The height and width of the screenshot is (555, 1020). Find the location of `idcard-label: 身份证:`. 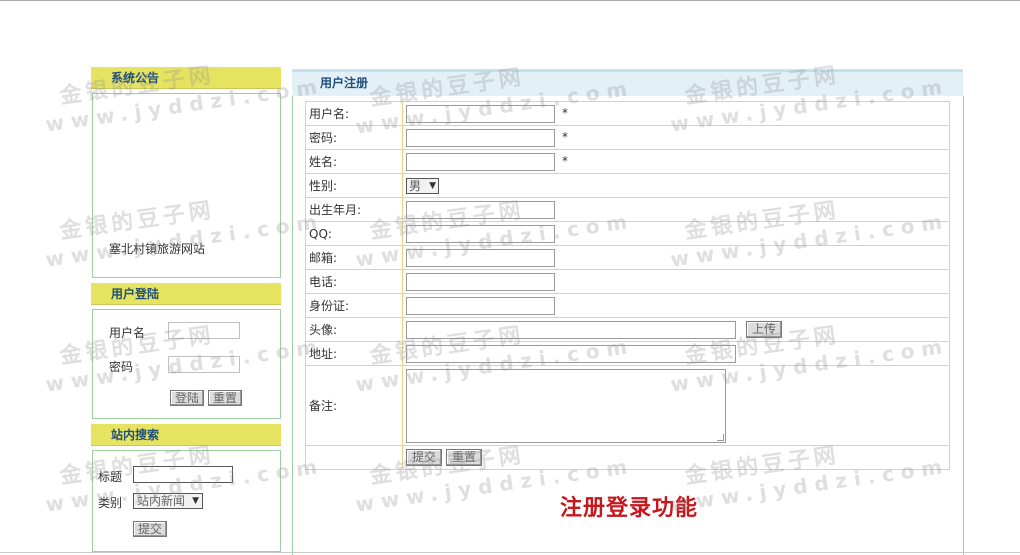

idcard-label: 身份证: is located at coordinates (354, 305).